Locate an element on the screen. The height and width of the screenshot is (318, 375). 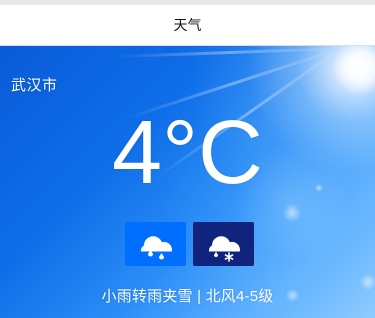
city-name: 武汉市 is located at coordinates (34, 85).